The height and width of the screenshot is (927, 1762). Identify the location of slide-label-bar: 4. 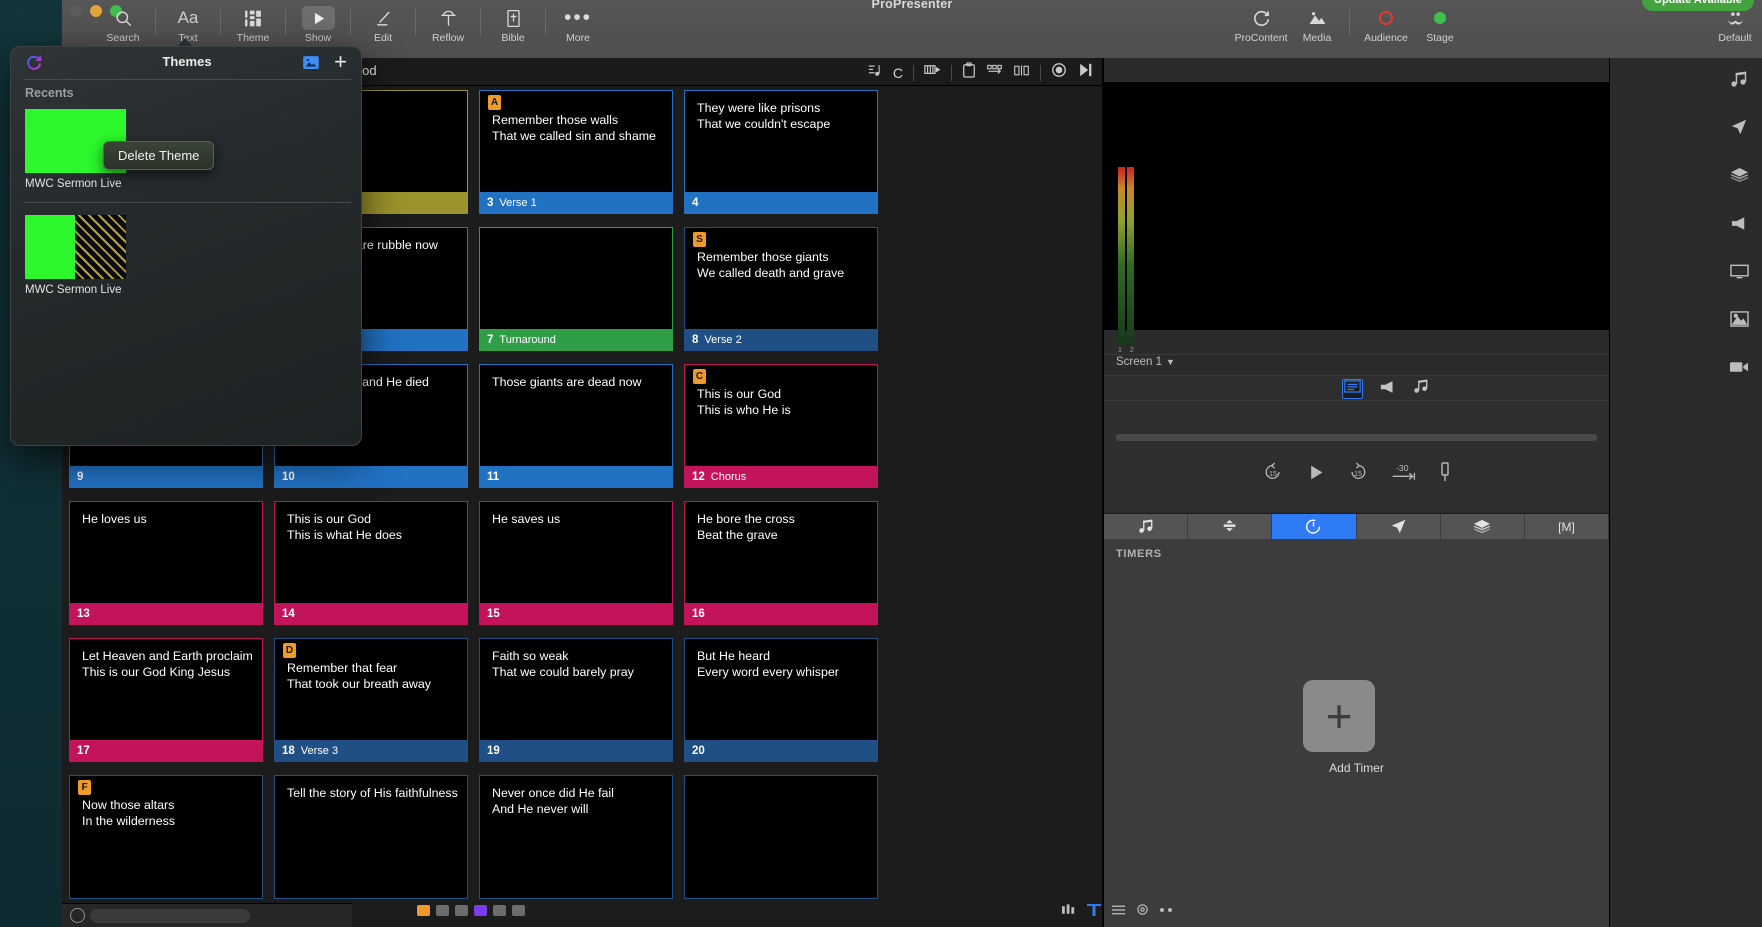
(781, 202).